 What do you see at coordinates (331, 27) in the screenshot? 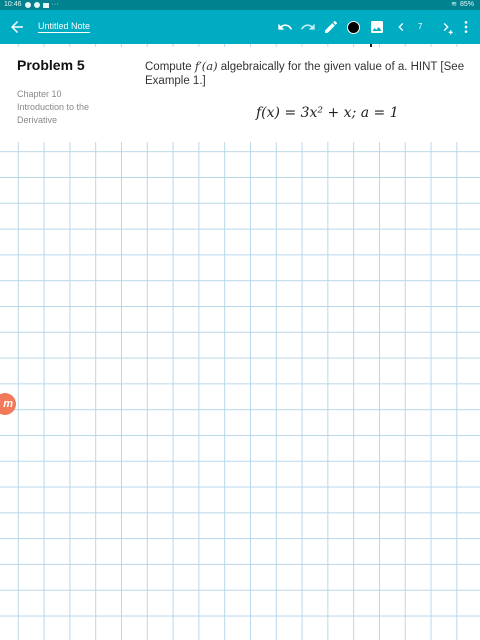
I see `pen-icon` at bounding box center [331, 27].